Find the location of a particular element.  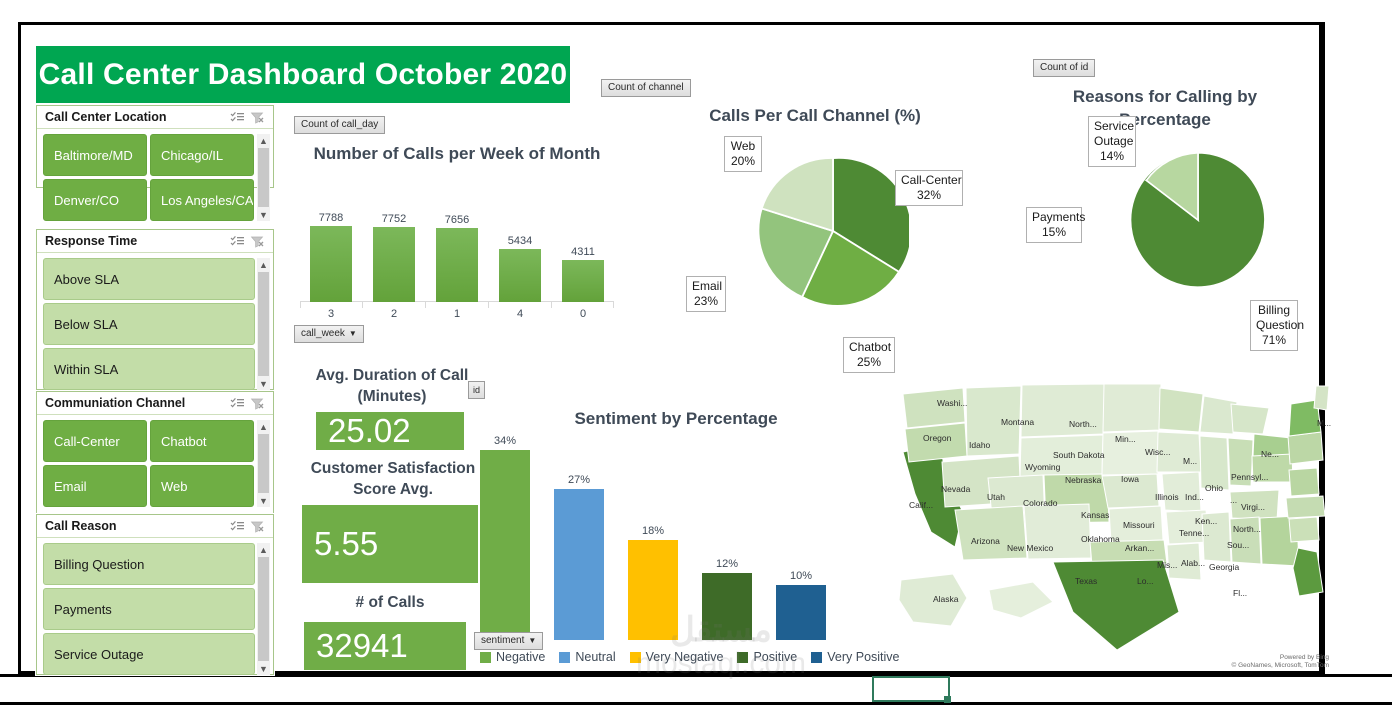

map-label: Illinois is located at coordinates (1167, 497).